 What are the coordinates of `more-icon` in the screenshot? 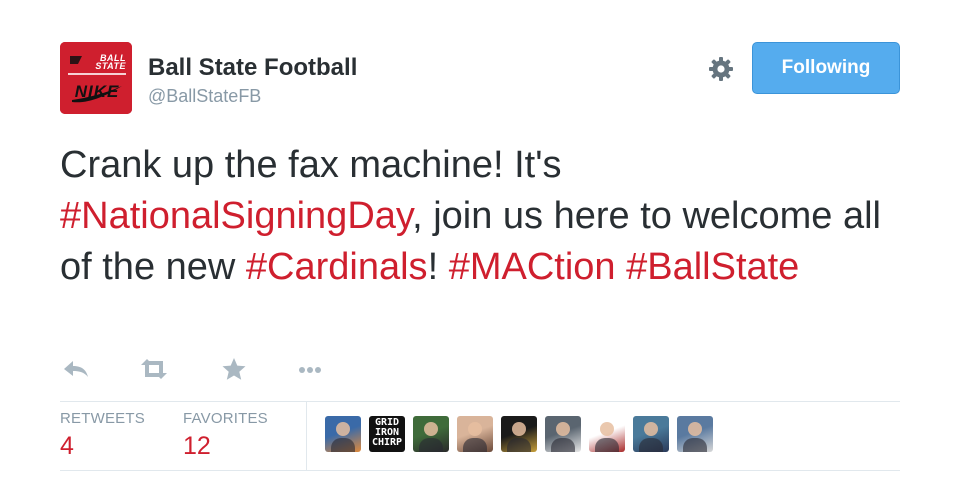 It's located at (310, 369).